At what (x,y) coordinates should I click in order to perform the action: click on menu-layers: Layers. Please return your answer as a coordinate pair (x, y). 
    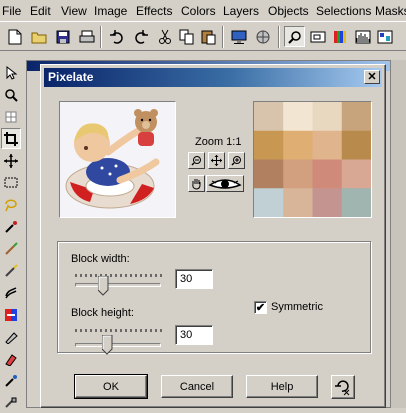
    Looking at the image, I should click on (241, 11).